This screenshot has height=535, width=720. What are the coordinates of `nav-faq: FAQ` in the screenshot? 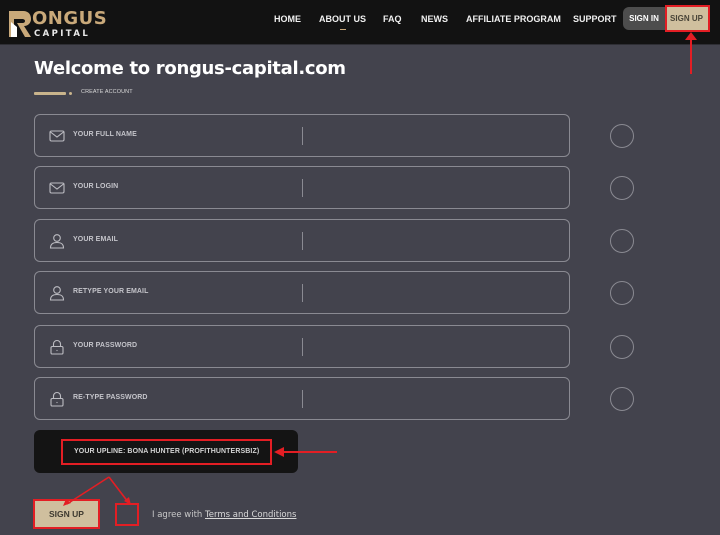 It's located at (392, 19).